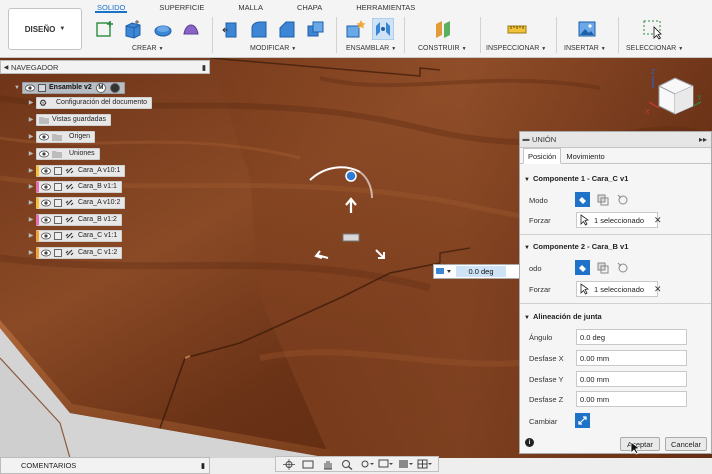  I want to click on component-chip: Cara_A v10:2, so click(81, 202).